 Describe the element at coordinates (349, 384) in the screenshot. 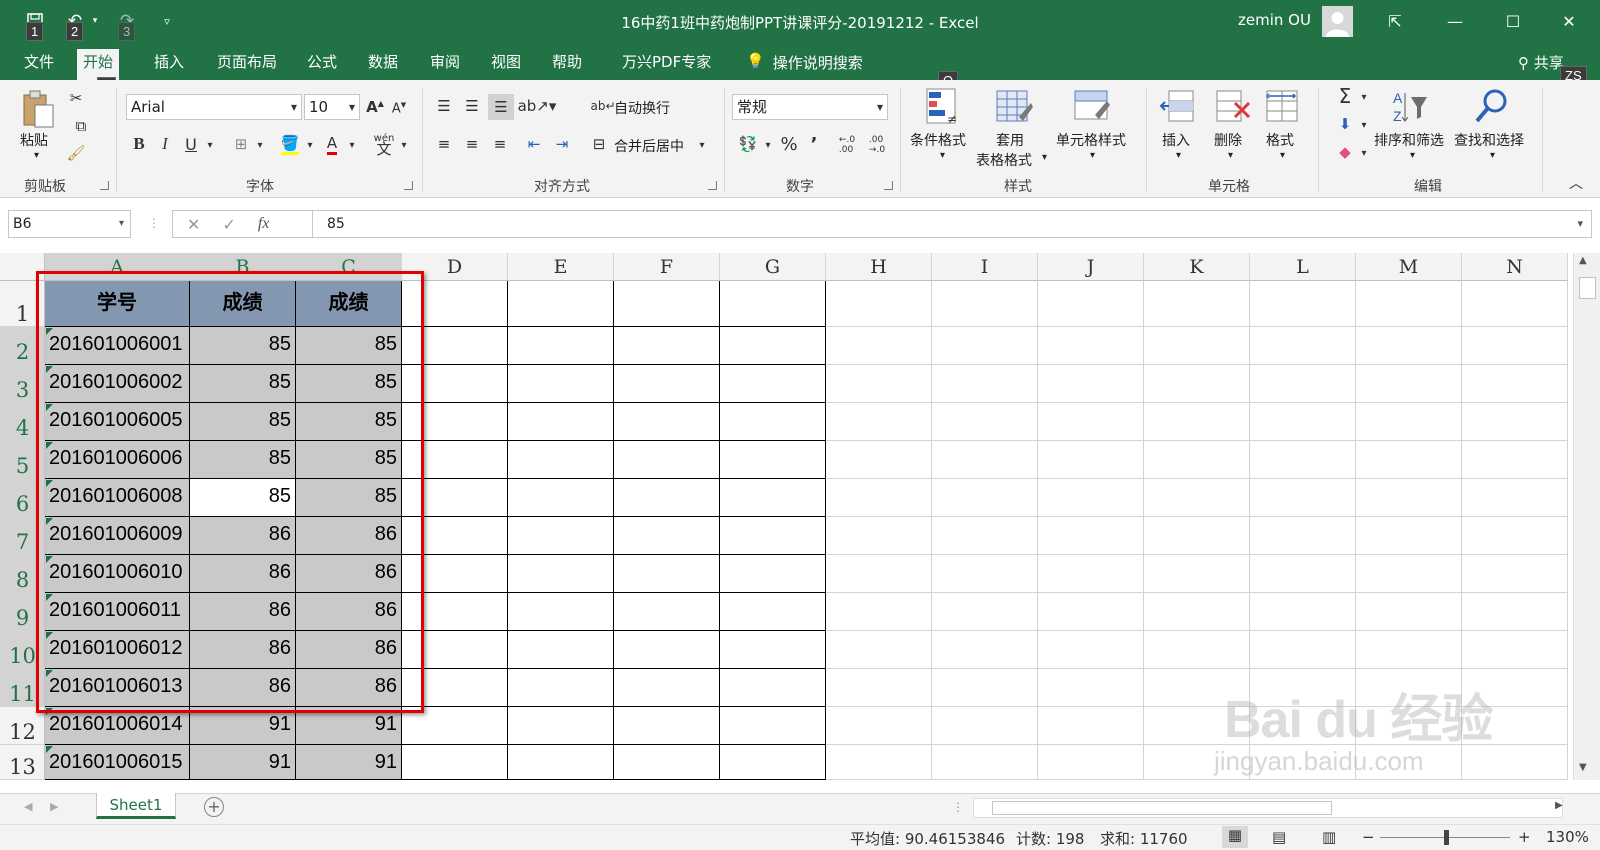

I see `cell-c3: 85` at that location.